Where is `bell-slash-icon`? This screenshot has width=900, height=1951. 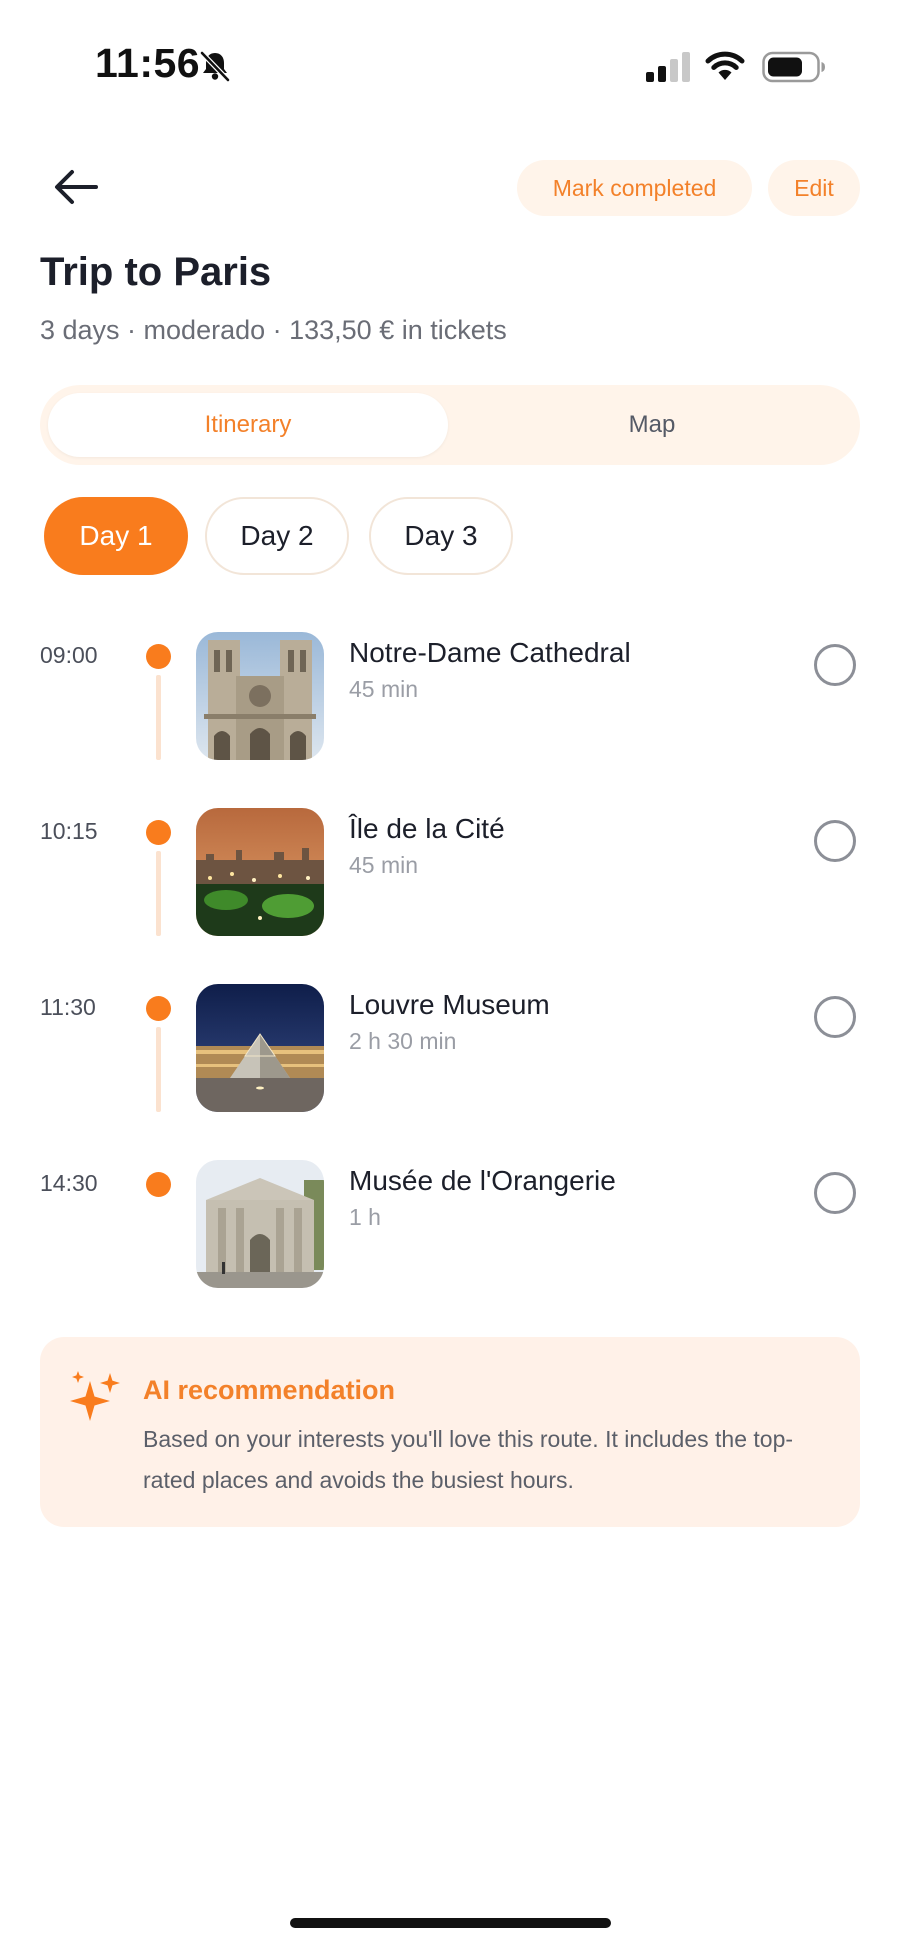
bell-slash-icon is located at coordinates (215, 66).